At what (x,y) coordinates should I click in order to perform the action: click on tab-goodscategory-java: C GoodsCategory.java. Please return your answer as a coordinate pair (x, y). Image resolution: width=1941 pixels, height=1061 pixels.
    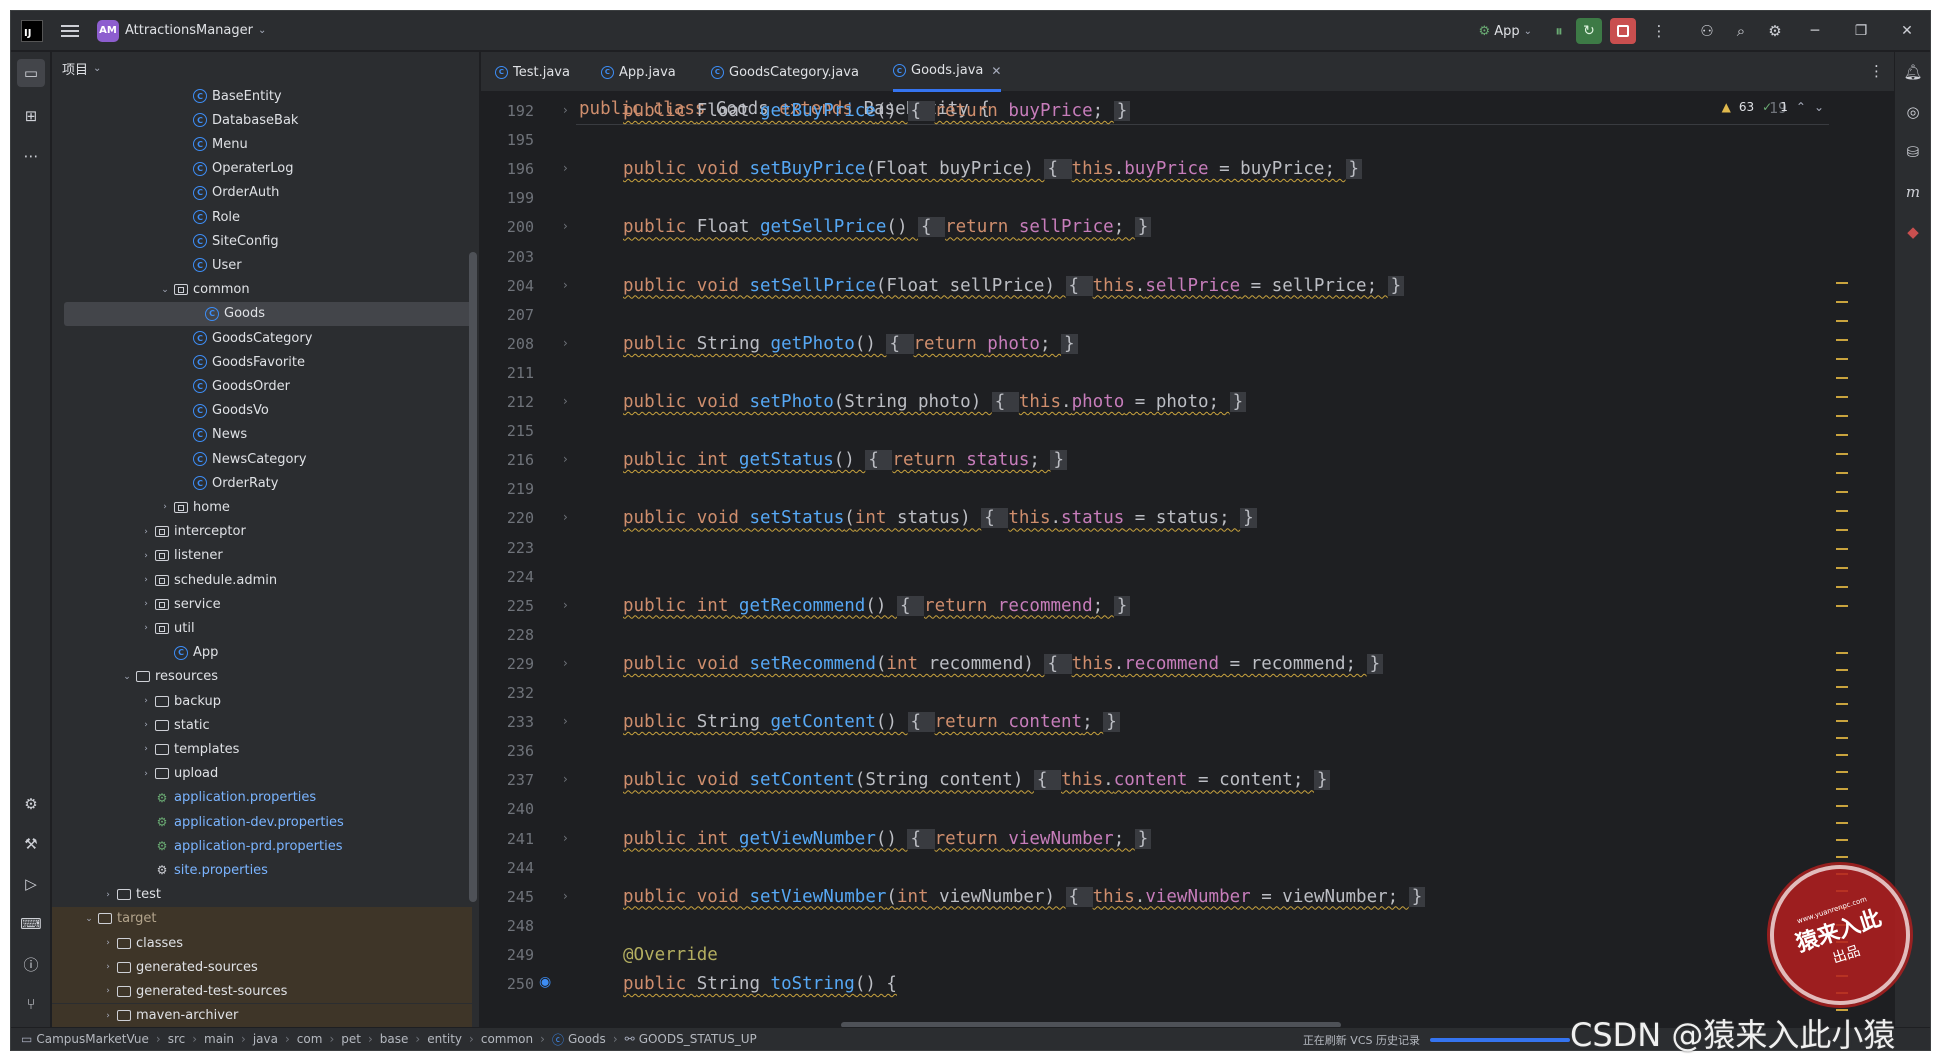
    Looking at the image, I should click on (785, 72).